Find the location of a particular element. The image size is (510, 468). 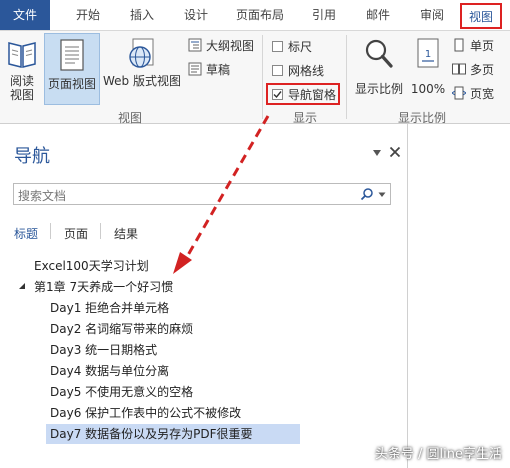

multi-page-button: 多页 is located at coordinates (479, 70).